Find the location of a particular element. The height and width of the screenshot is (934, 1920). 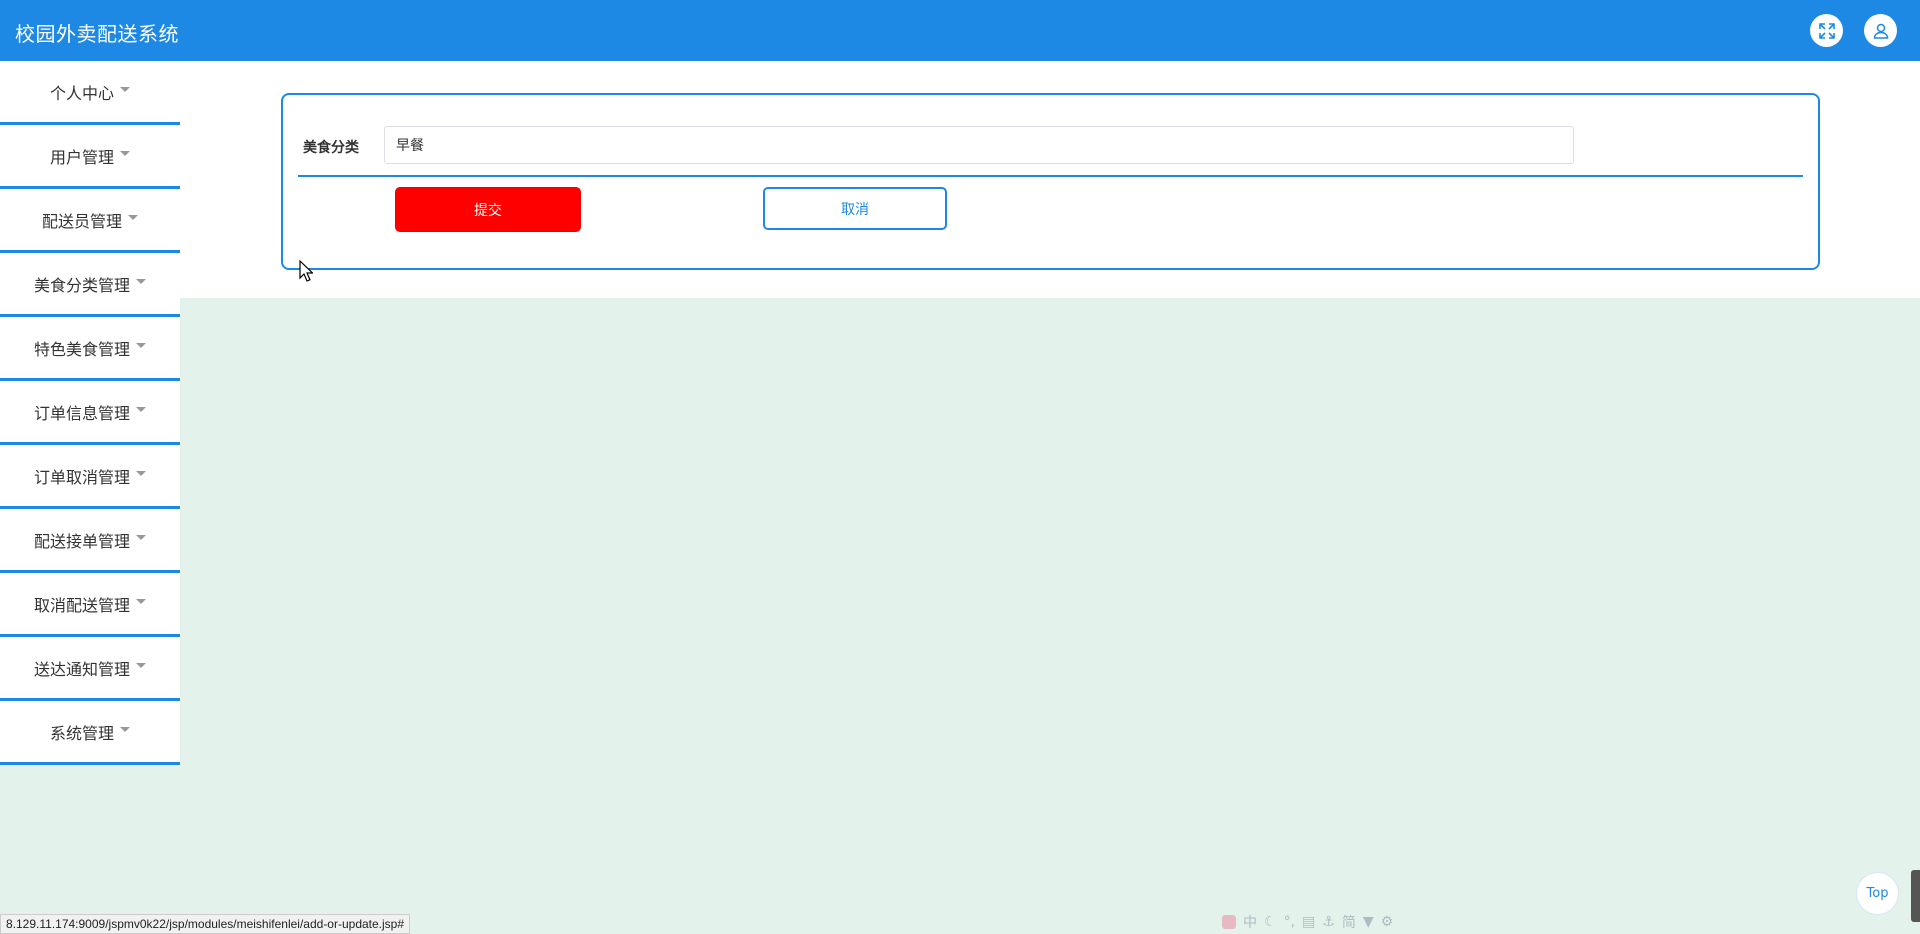

sidebar-item-delivery-cancel-management: 取消配送管理 is located at coordinates (90, 605).